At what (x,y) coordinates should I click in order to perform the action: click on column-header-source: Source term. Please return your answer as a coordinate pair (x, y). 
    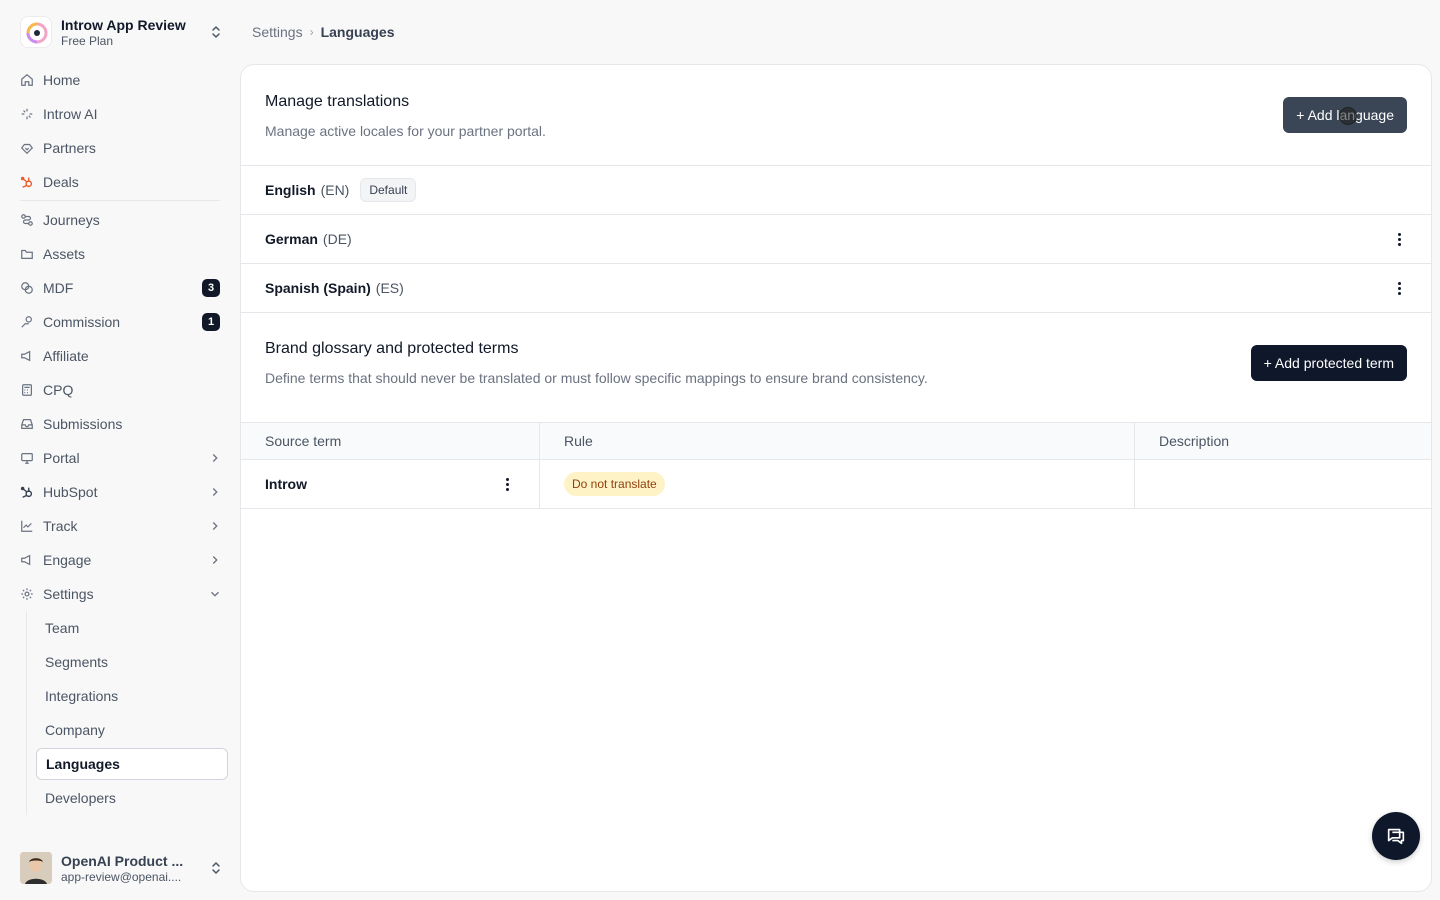
    Looking at the image, I should click on (390, 441).